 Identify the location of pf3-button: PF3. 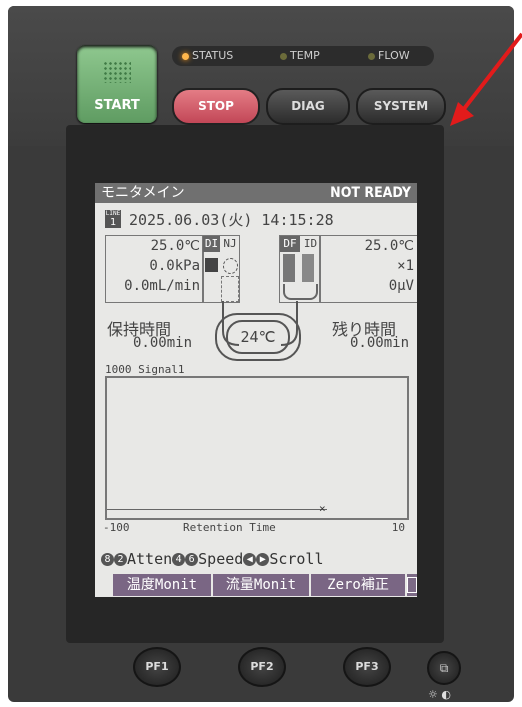
(367, 667).